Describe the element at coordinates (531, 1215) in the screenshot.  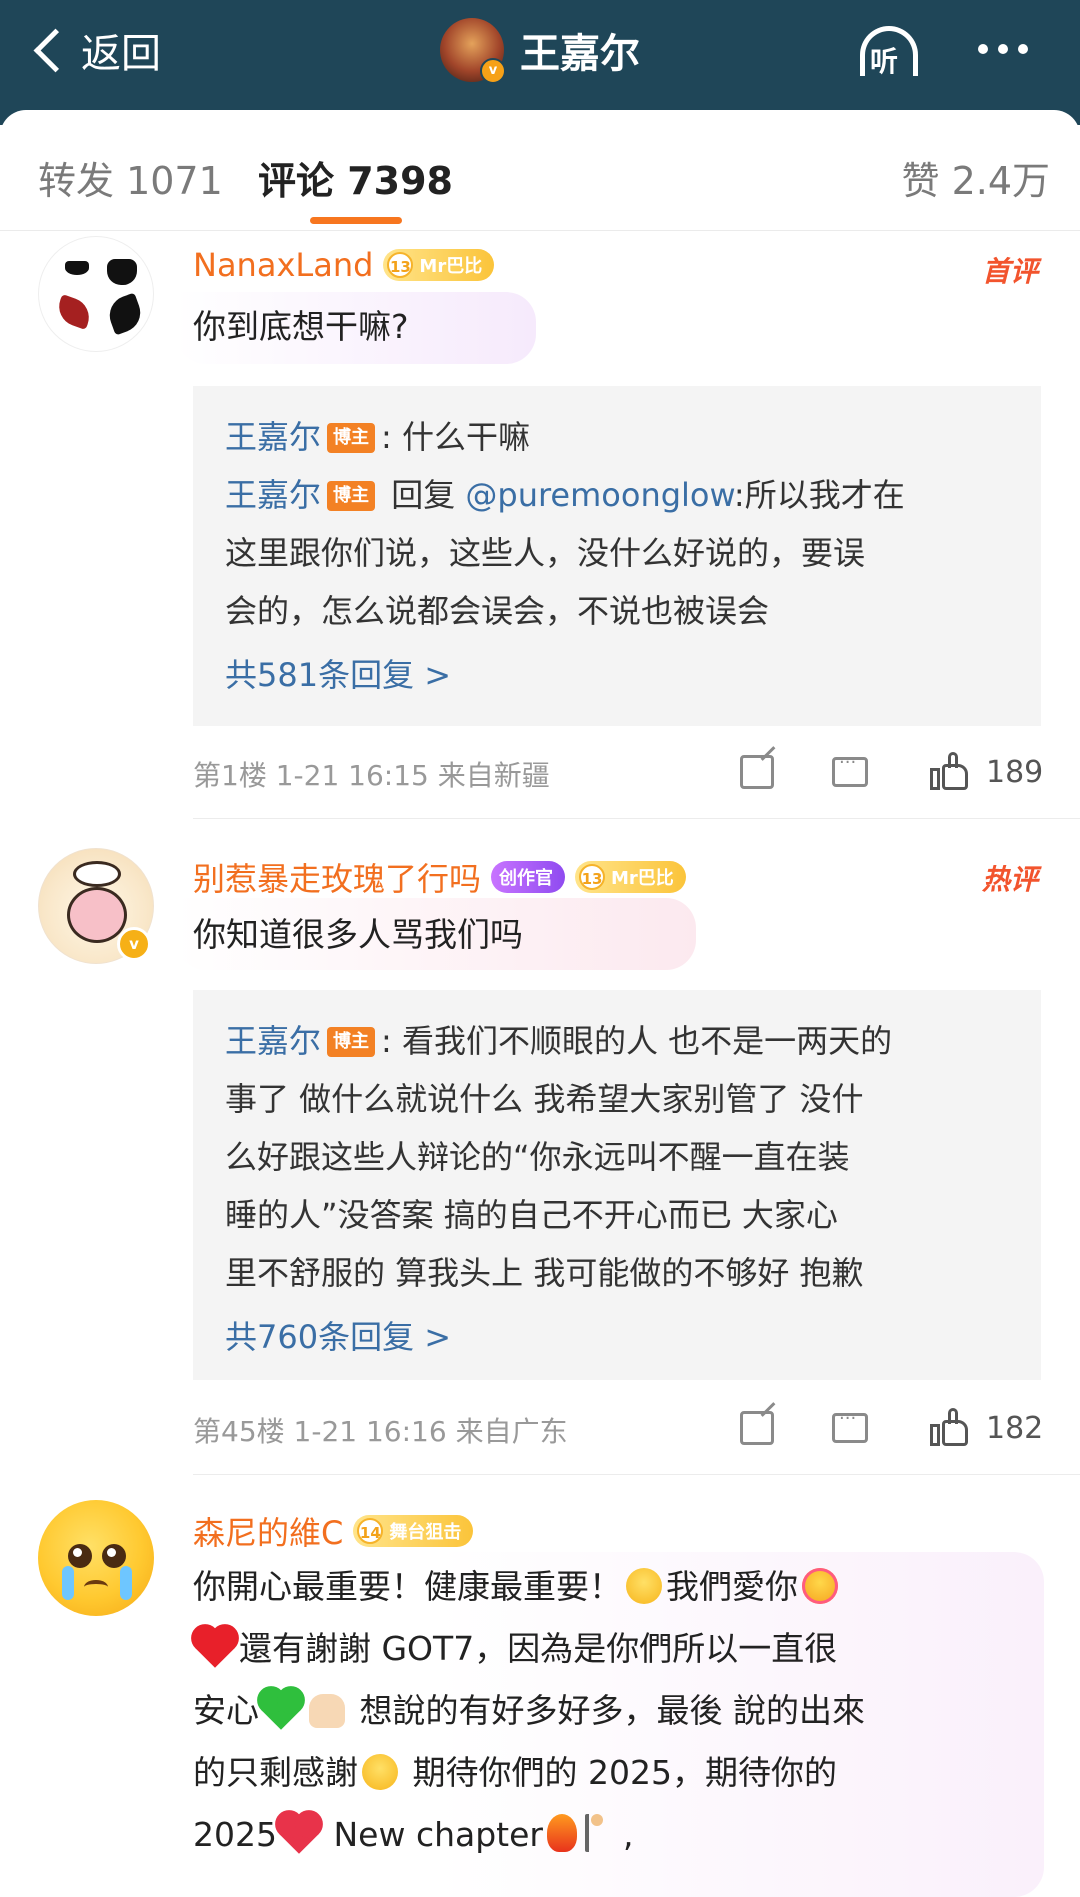
I see `reply-content-line: 睡的人”没答案 搞的自己不开心而已 大家心` at that location.